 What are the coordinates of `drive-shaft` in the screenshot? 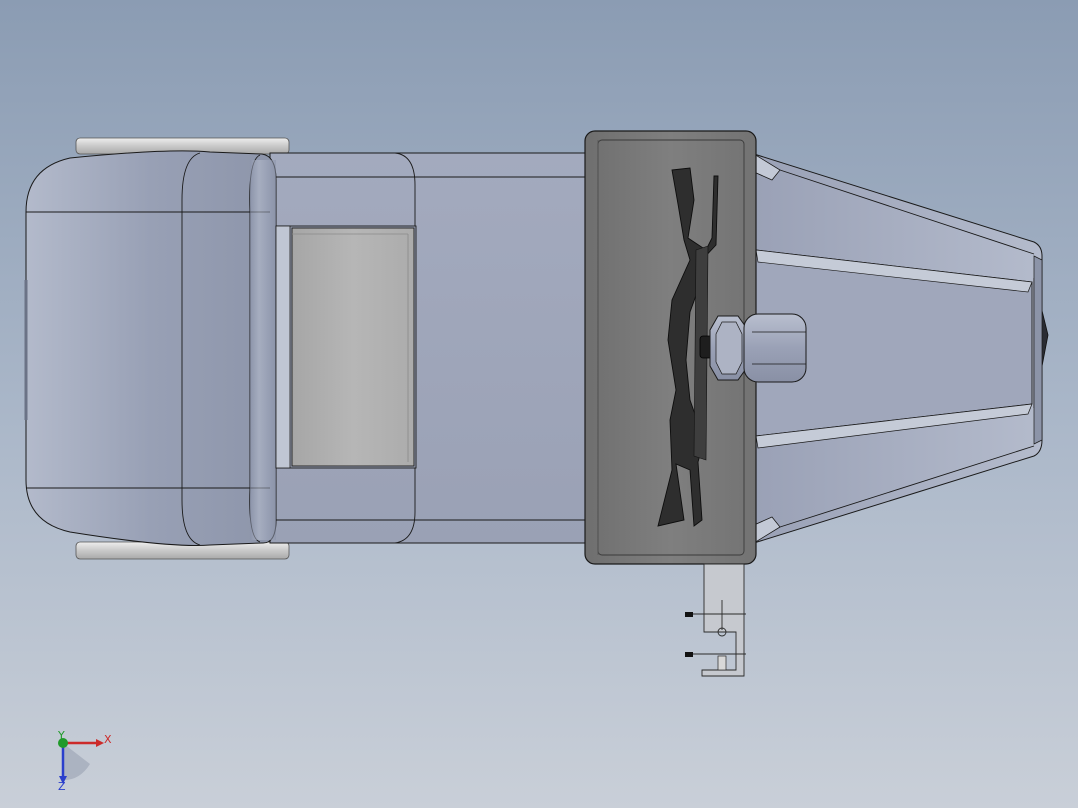 It's located at (753, 348).